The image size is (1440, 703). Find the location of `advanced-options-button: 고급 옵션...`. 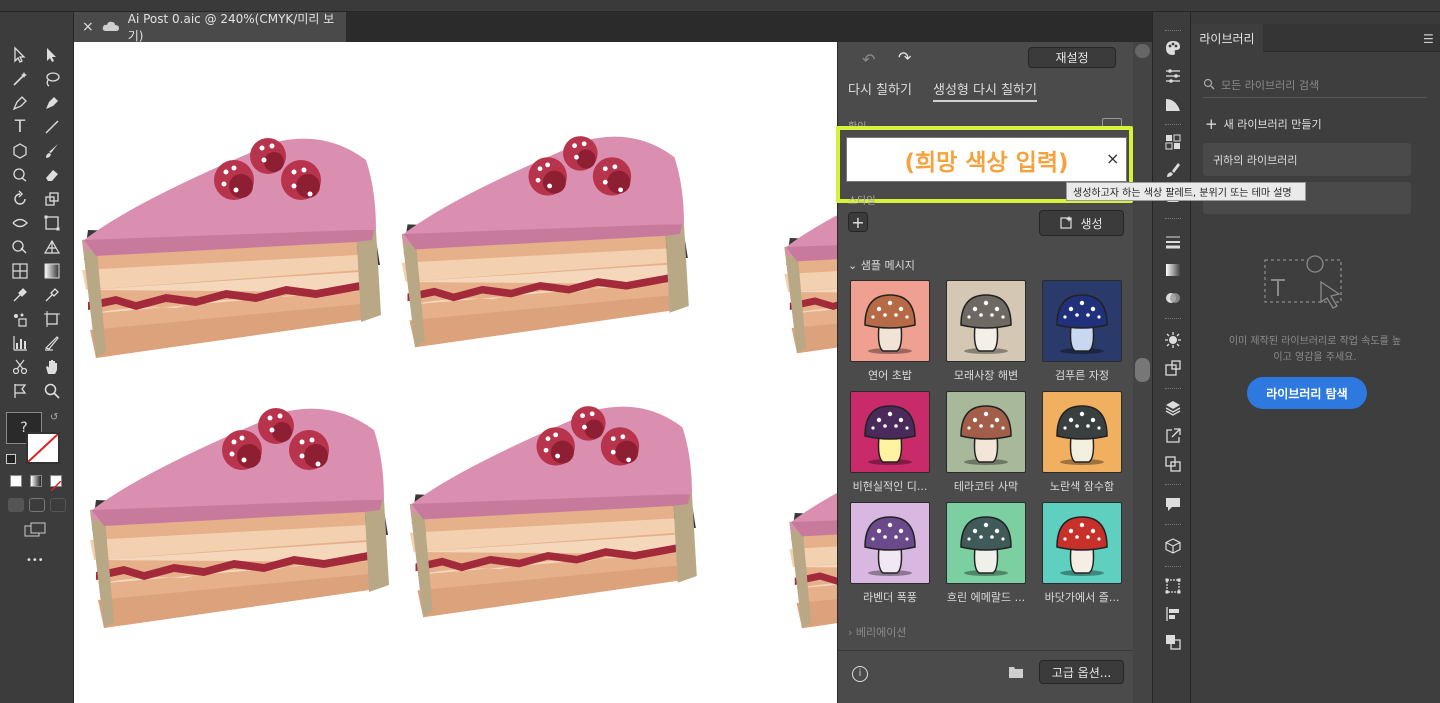

advanced-options-button: 고급 옵션... is located at coordinates (1081, 672).